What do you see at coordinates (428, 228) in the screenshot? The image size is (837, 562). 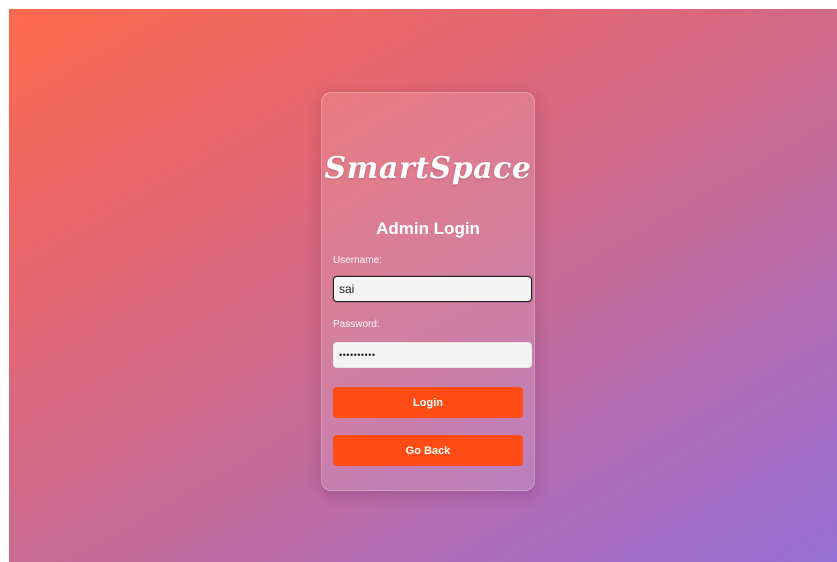 I see `page-title: Admin Login` at bounding box center [428, 228].